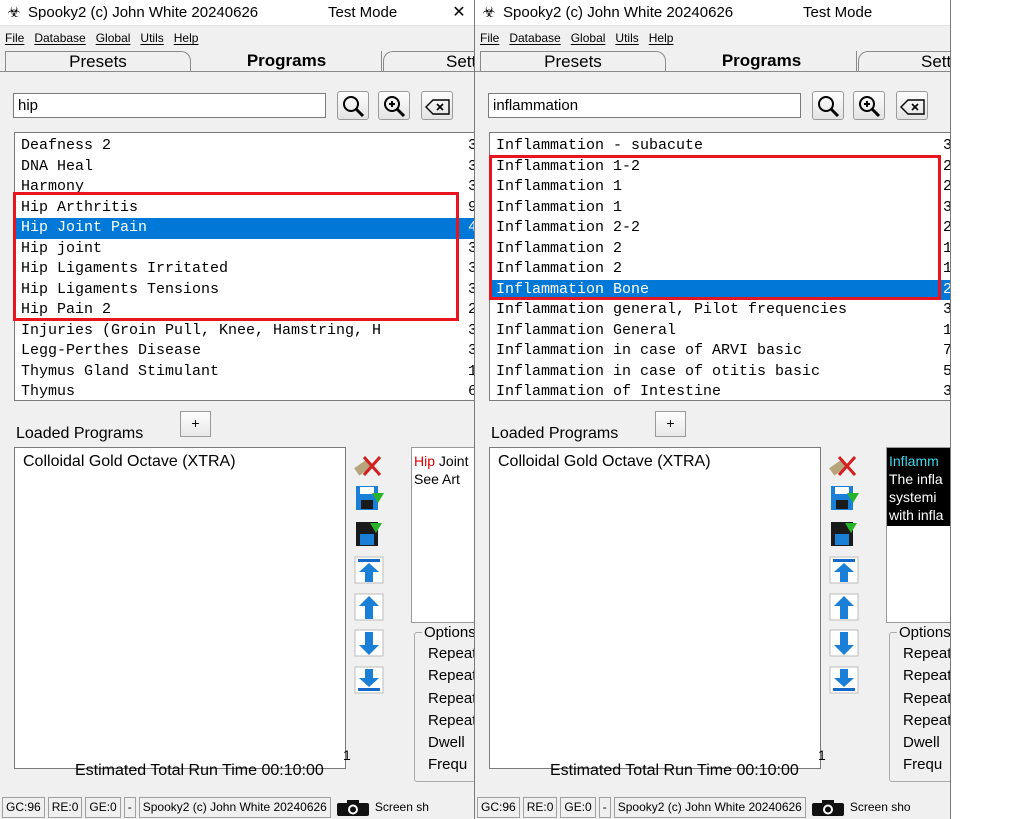 The image size is (1024, 819). What do you see at coordinates (103, 807) in the screenshot?
I see `status-ge: GE:0` at bounding box center [103, 807].